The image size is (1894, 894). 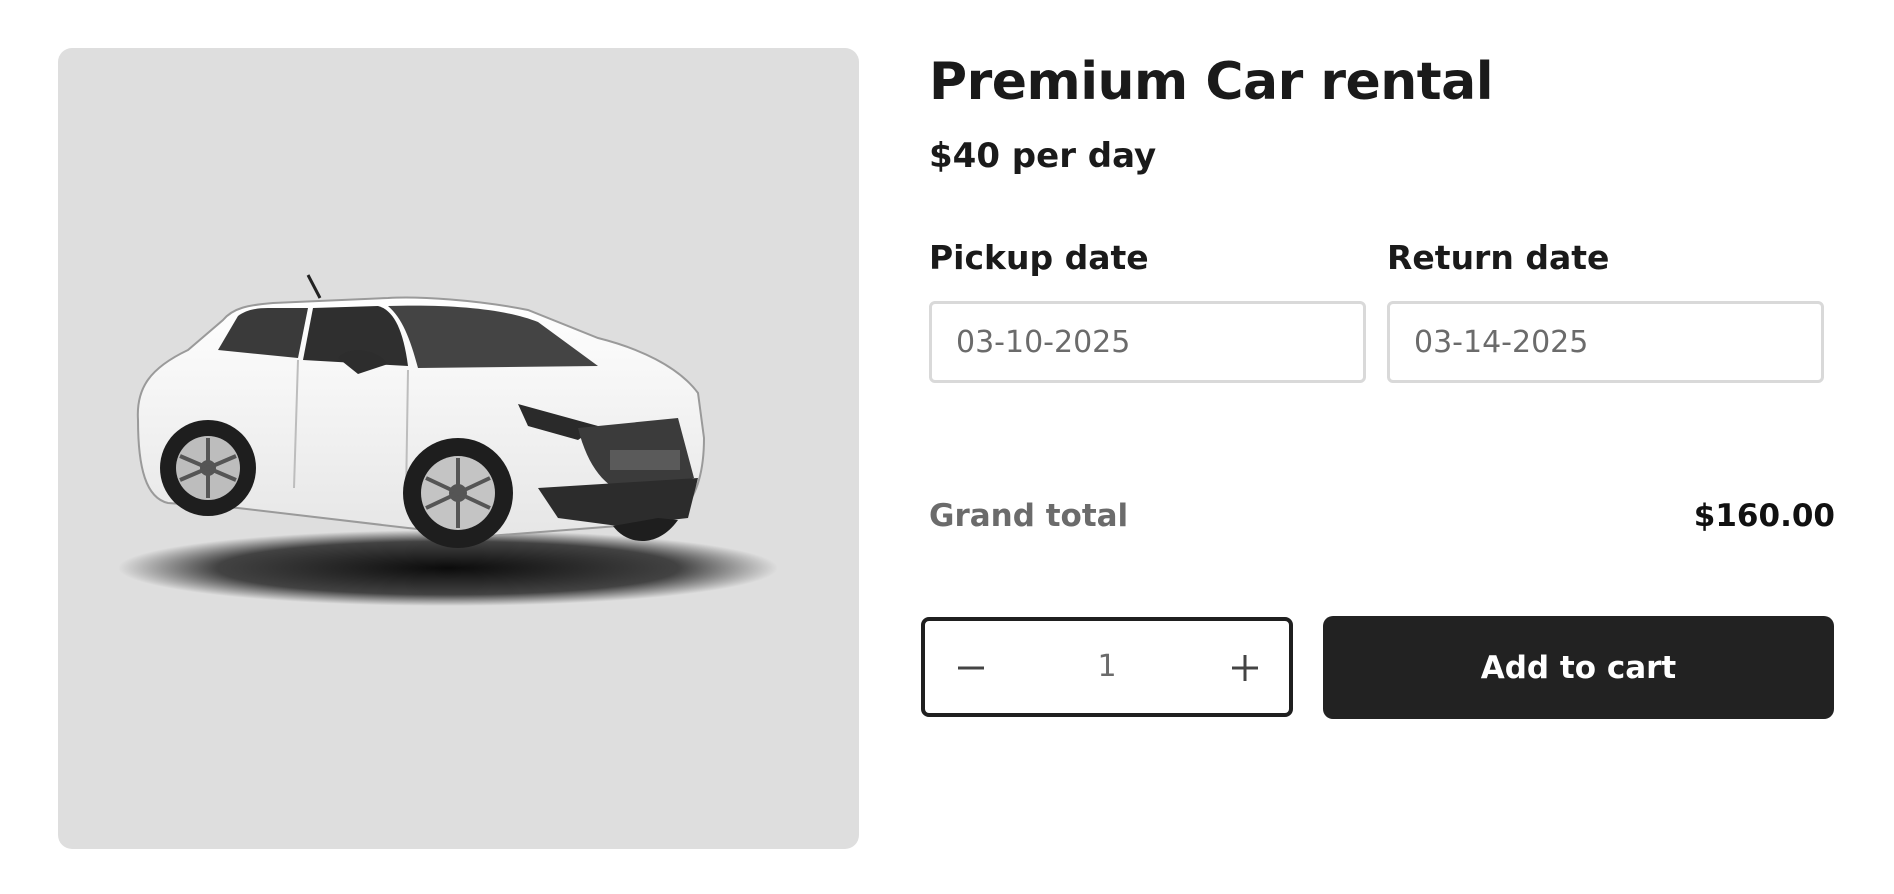 I want to click on increase-quantity-button, so click(x=1244, y=667).